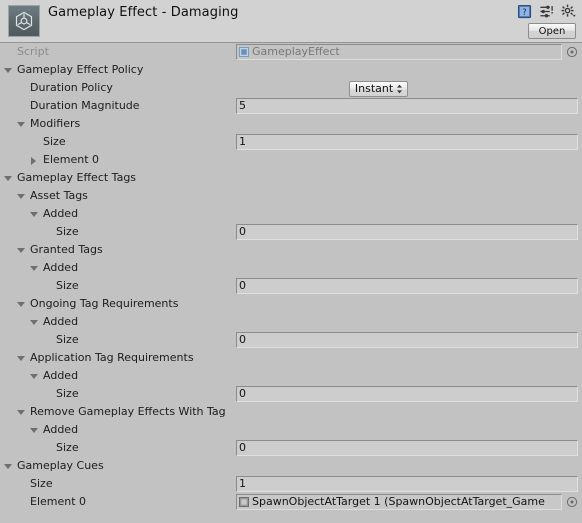 This screenshot has width=582, height=523. I want to click on property-label-wrap: Duration Magnitude, so click(70, 106).